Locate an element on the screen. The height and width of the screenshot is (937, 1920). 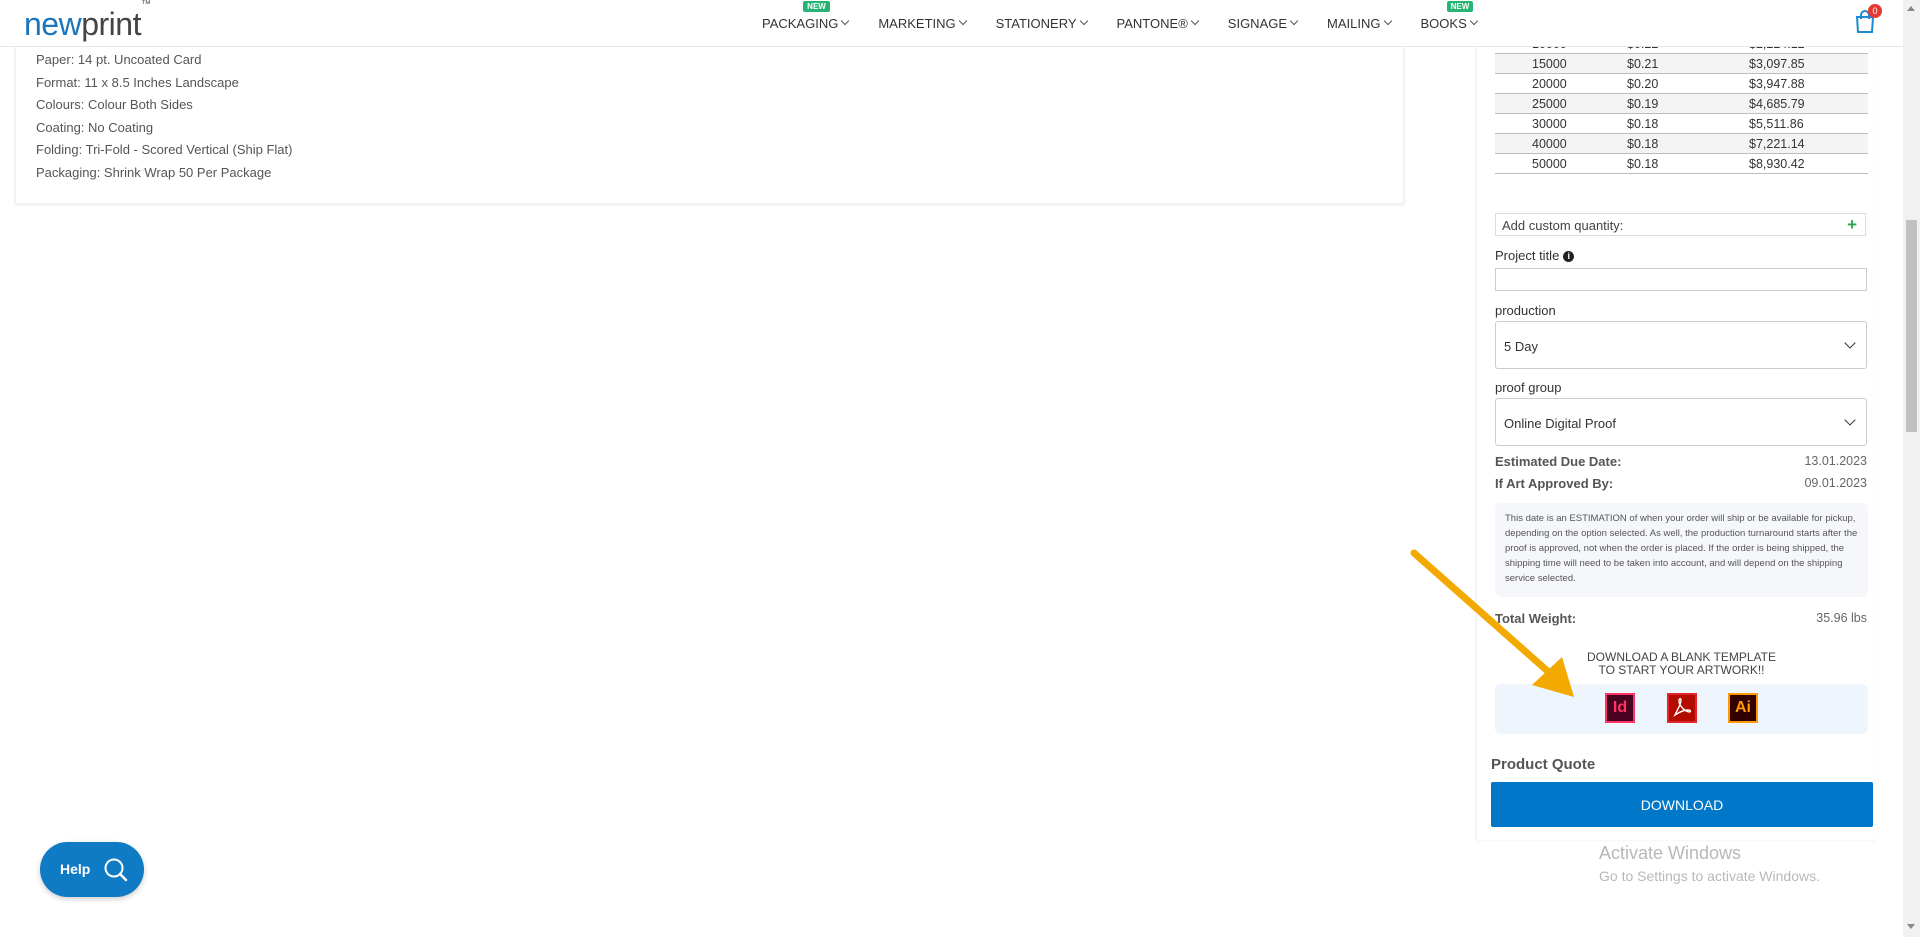
nav-label: MARKETING is located at coordinates (917, 23).